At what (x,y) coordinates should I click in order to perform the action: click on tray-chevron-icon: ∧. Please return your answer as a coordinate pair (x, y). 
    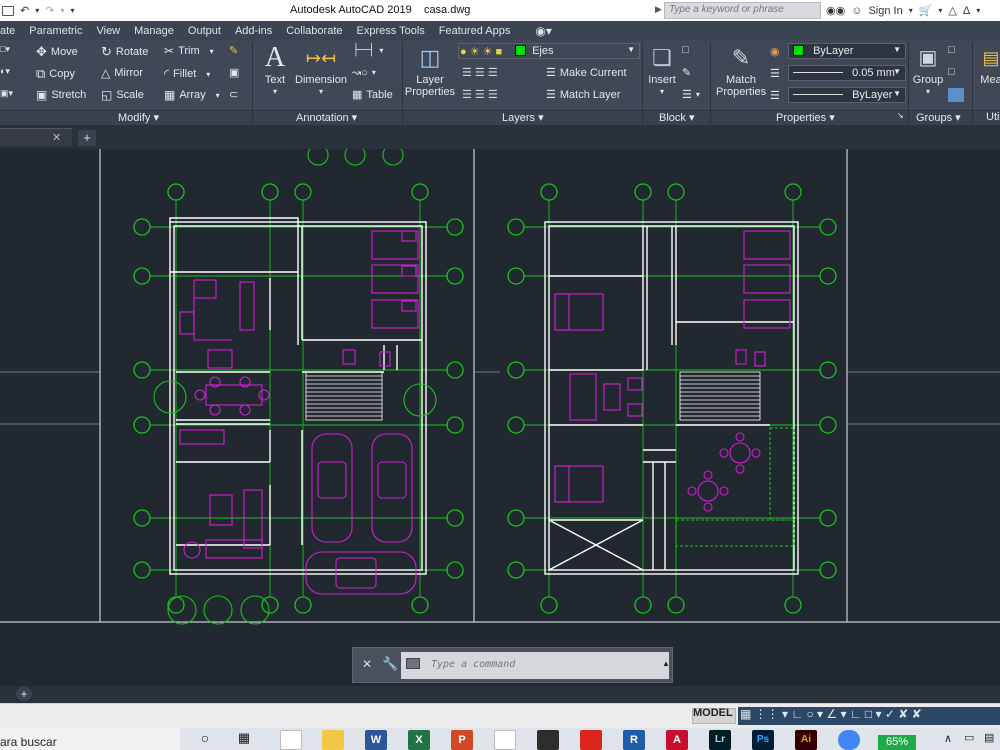
    Looking at the image, I should click on (948, 738).